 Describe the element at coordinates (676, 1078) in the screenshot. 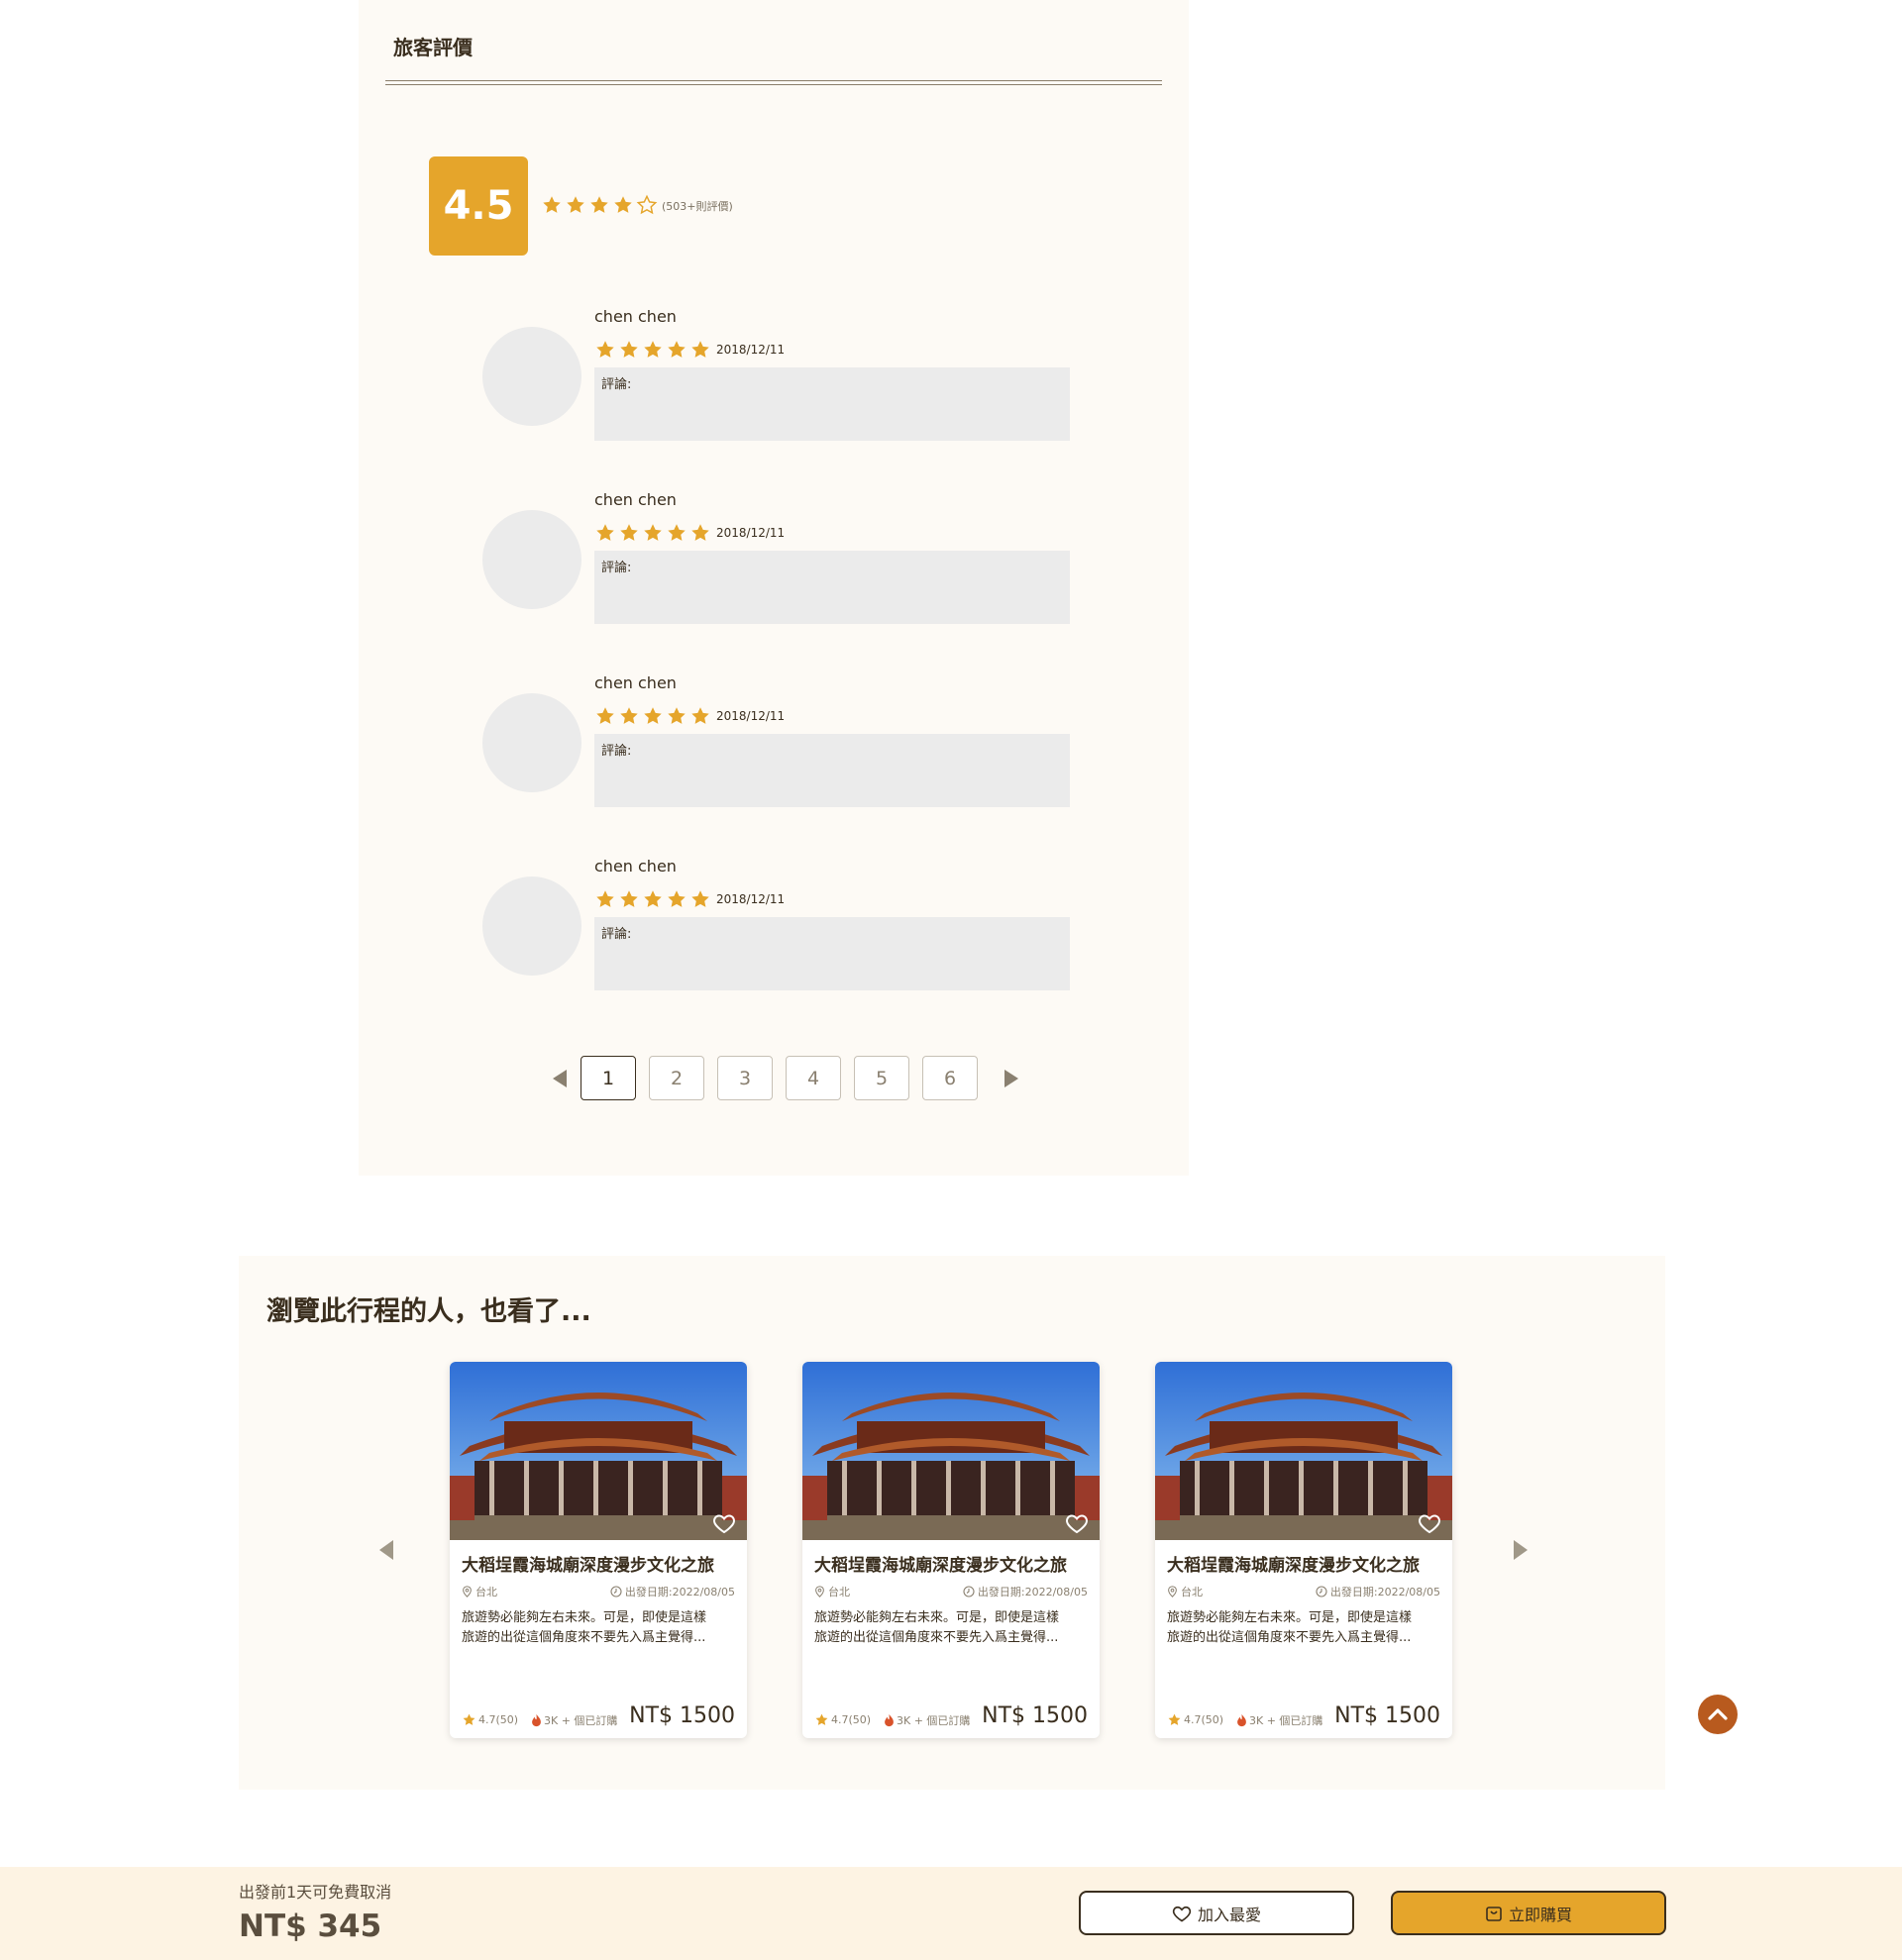

I see `page-button-2: 2` at that location.